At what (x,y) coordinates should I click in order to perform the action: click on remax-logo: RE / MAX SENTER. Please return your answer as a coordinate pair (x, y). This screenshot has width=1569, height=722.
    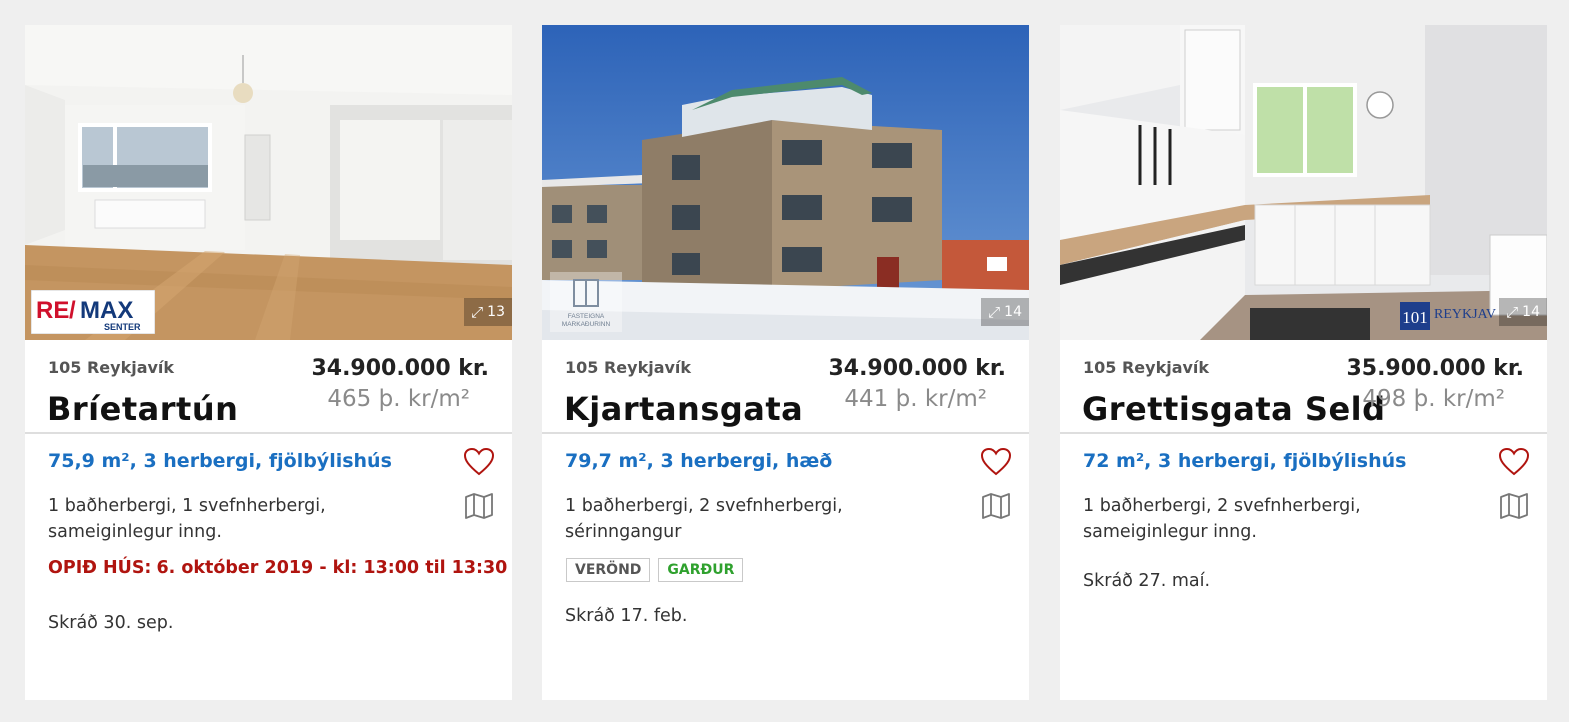
    Looking at the image, I should click on (93, 312).